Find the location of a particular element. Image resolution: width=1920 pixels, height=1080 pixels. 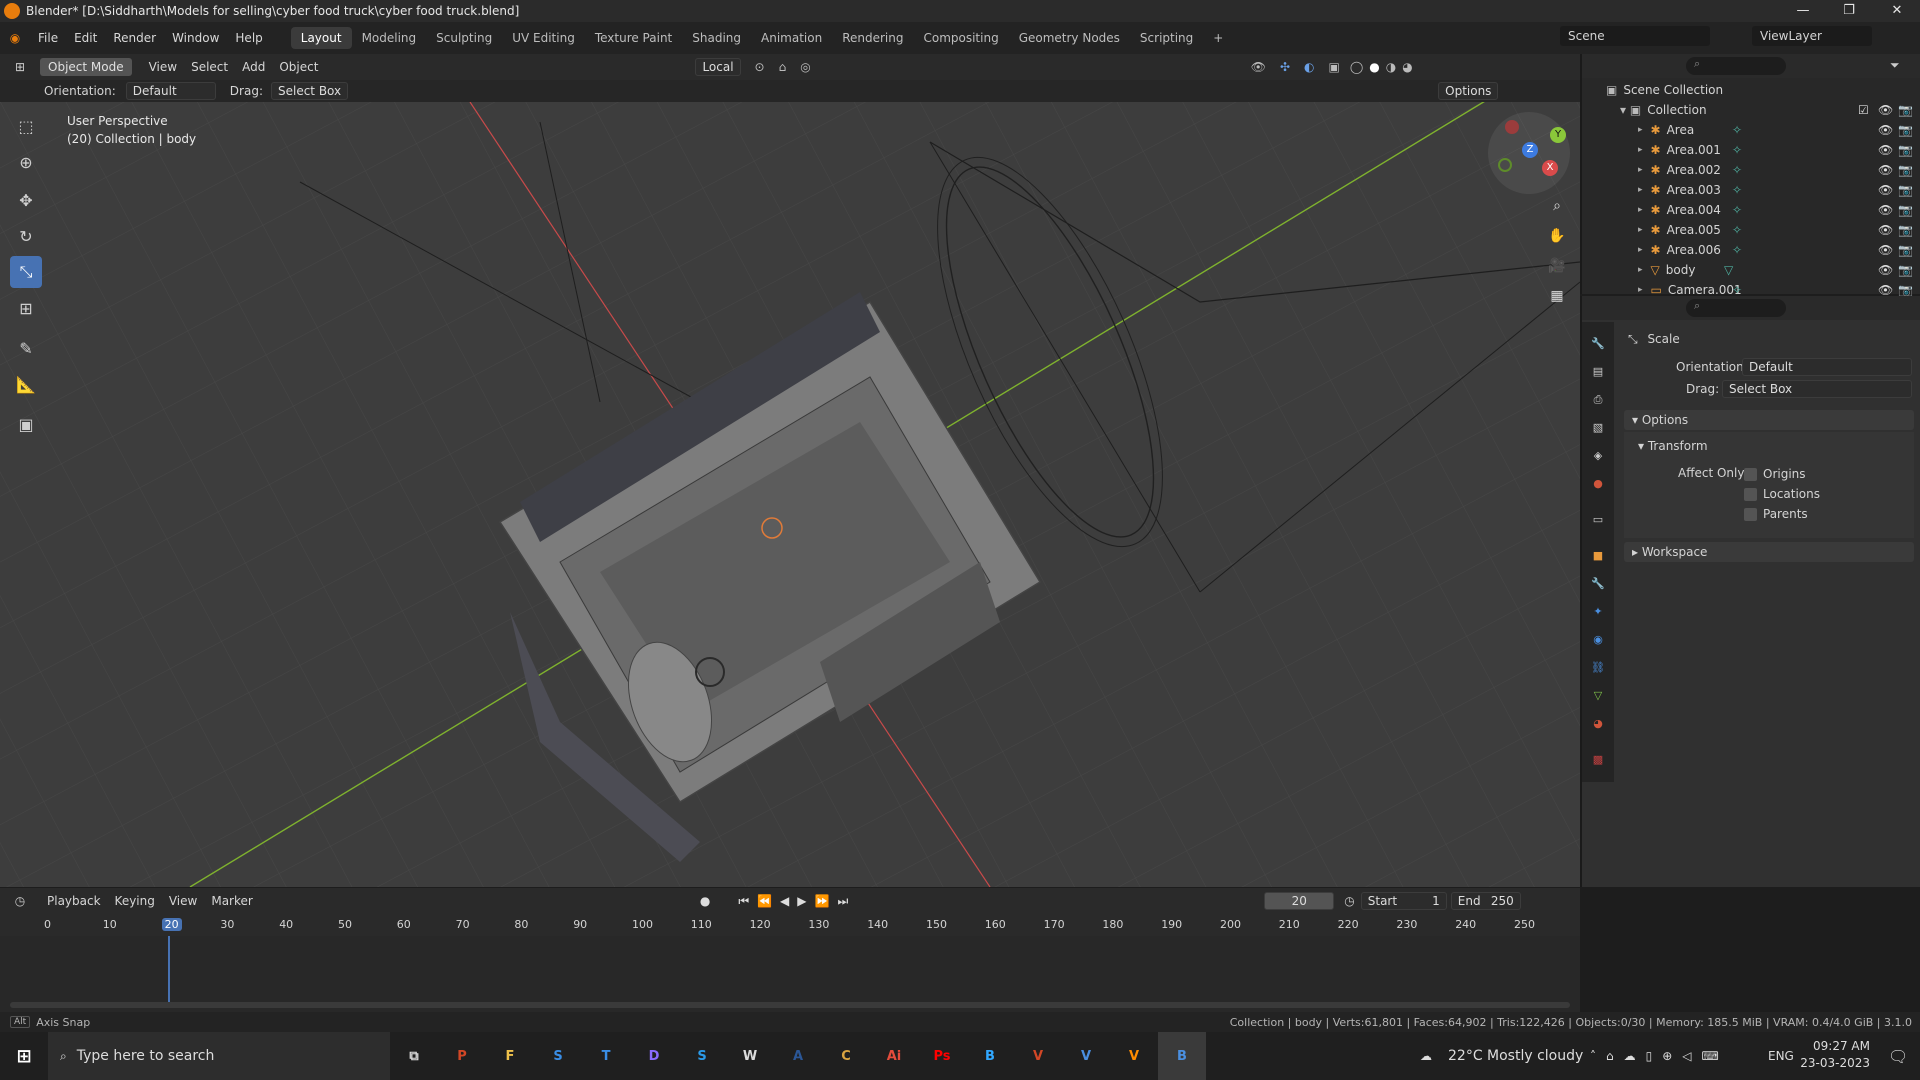

scene-collection-row: ▣ Scene Collection is located at coordinates (1751, 90).